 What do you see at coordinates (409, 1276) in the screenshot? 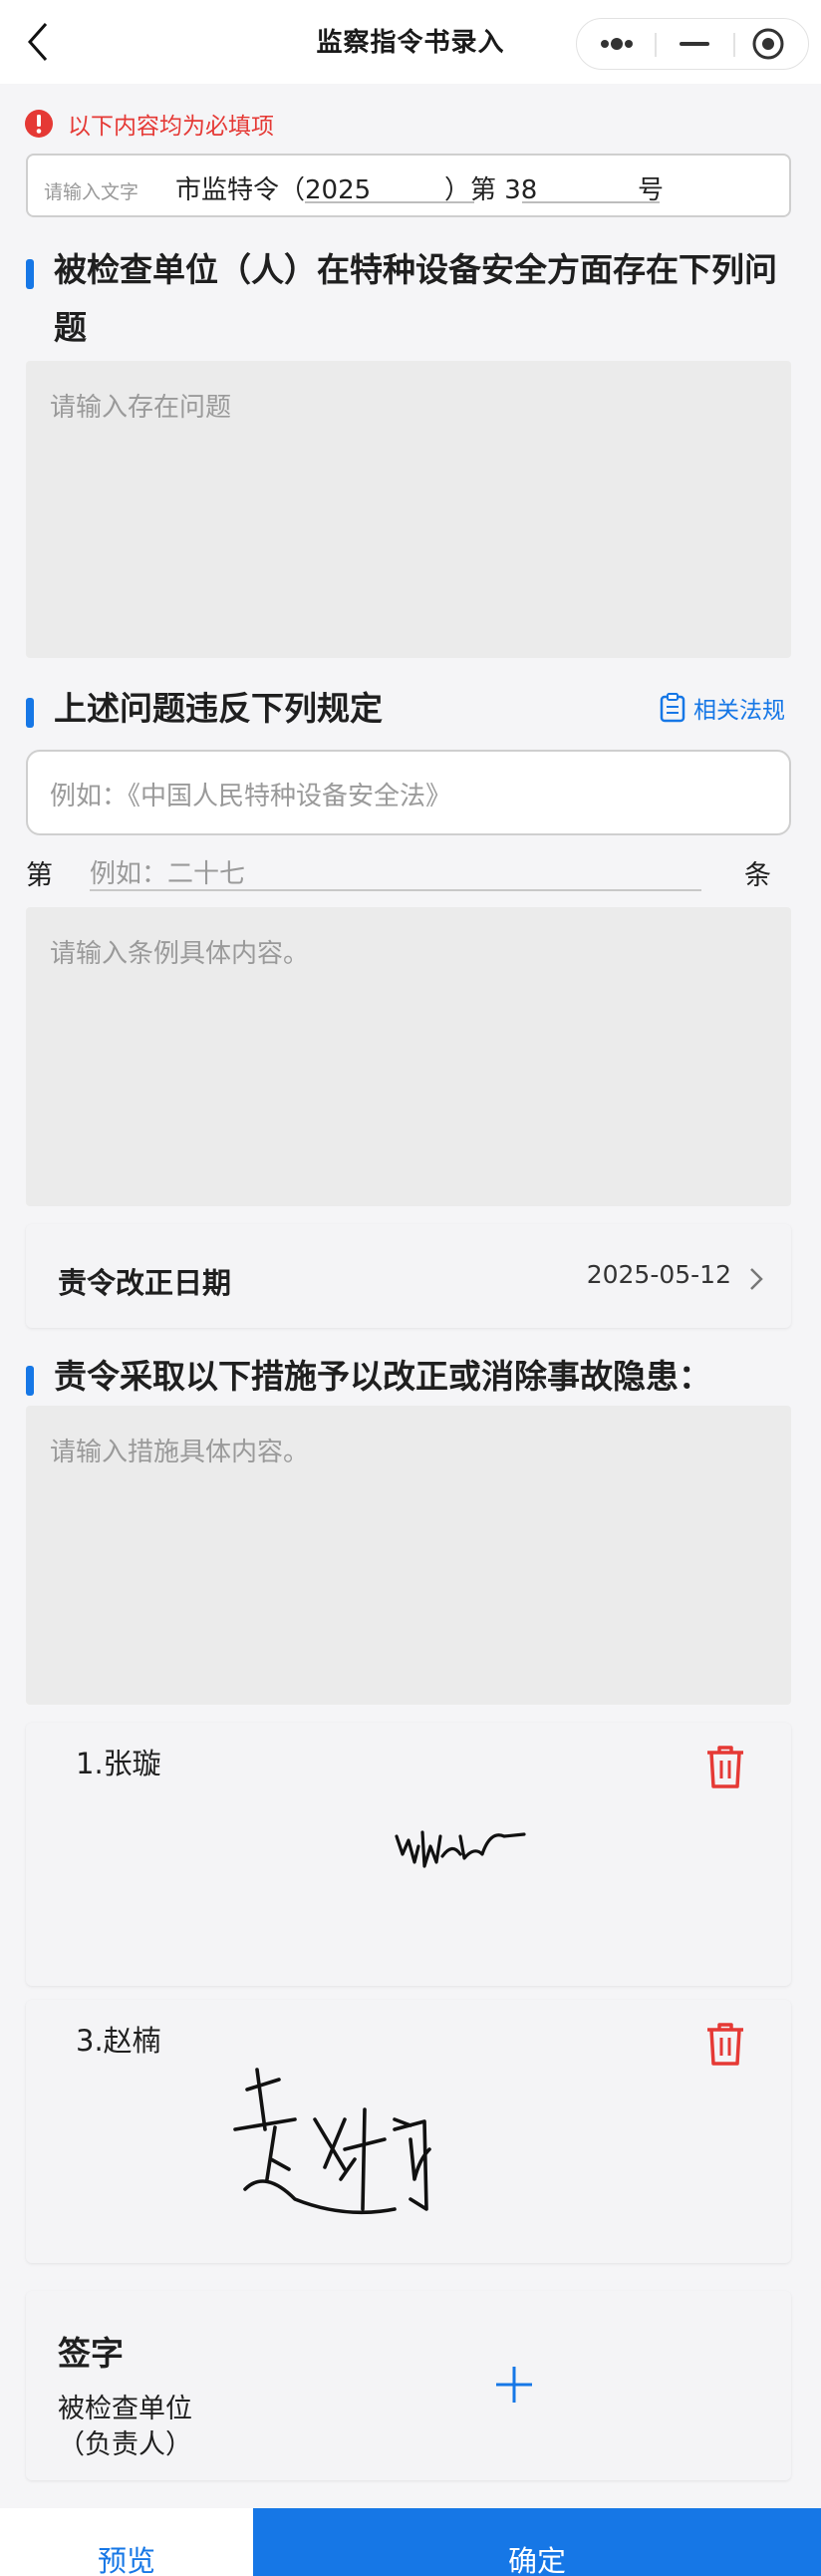
I see `correction-date-row: 责令改正日期 2025-05-12` at bounding box center [409, 1276].